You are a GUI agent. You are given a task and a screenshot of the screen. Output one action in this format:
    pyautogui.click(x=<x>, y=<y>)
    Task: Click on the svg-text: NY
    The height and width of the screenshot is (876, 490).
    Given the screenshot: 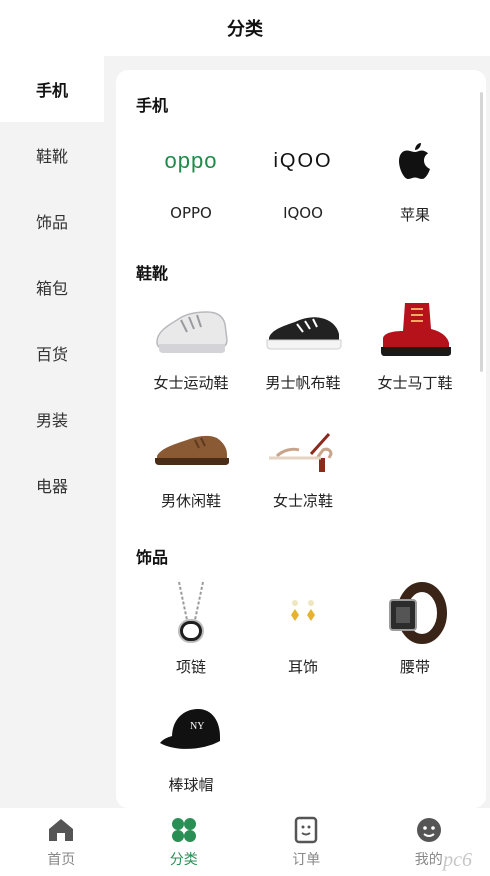 What is the action you would take?
    pyautogui.click(x=197, y=726)
    